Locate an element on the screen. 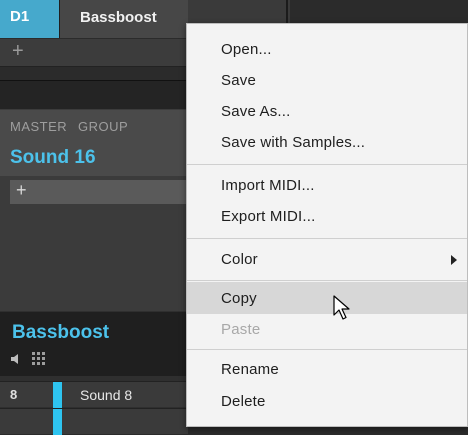  tab-group: GROUP is located at coordinates (103, 126).